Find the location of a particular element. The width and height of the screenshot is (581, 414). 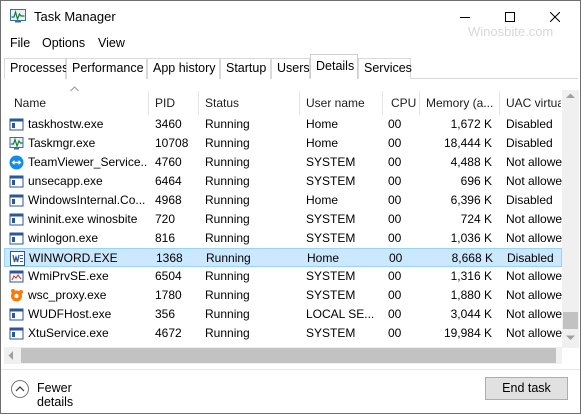

horizontal-scroll-thumb is located at coordinates (288, 355).